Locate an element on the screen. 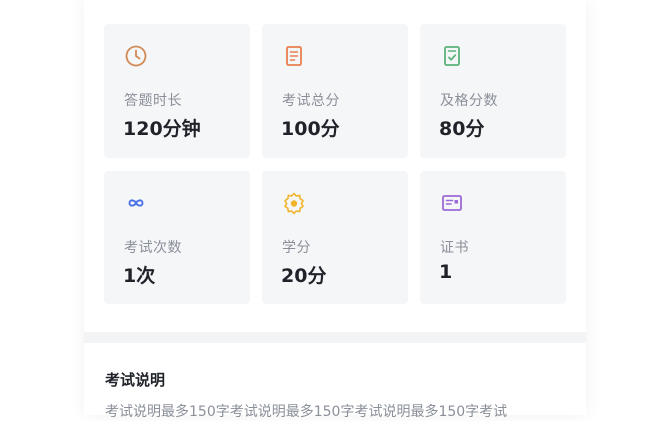 This screenshot has height=421, width=670. tile-label: 答题时长 is located at coordinates (153, 101).